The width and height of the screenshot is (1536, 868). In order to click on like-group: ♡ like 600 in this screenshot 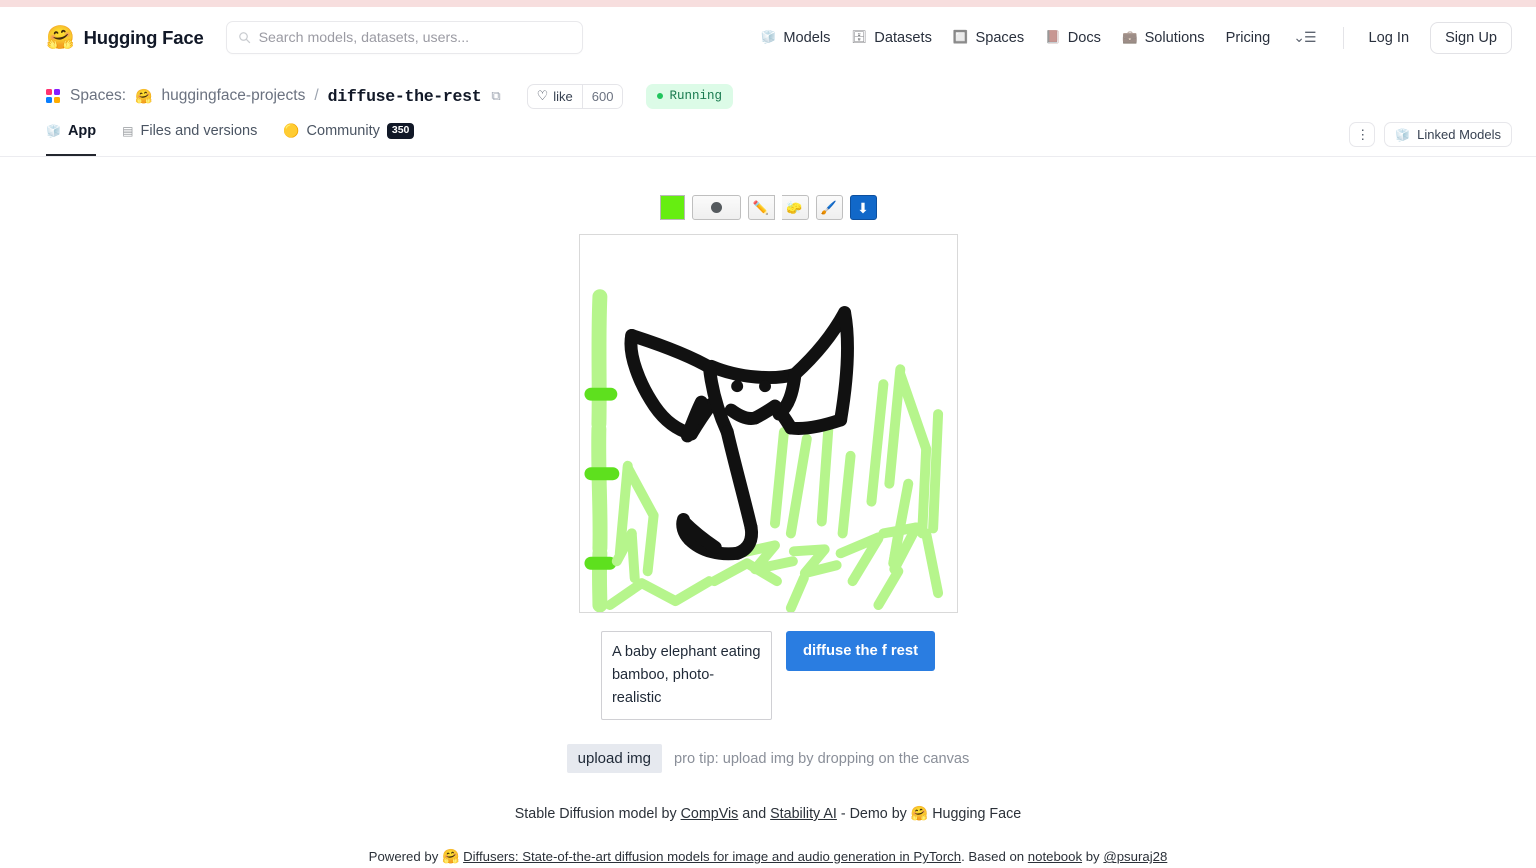, I will do `click(575, 96)`.